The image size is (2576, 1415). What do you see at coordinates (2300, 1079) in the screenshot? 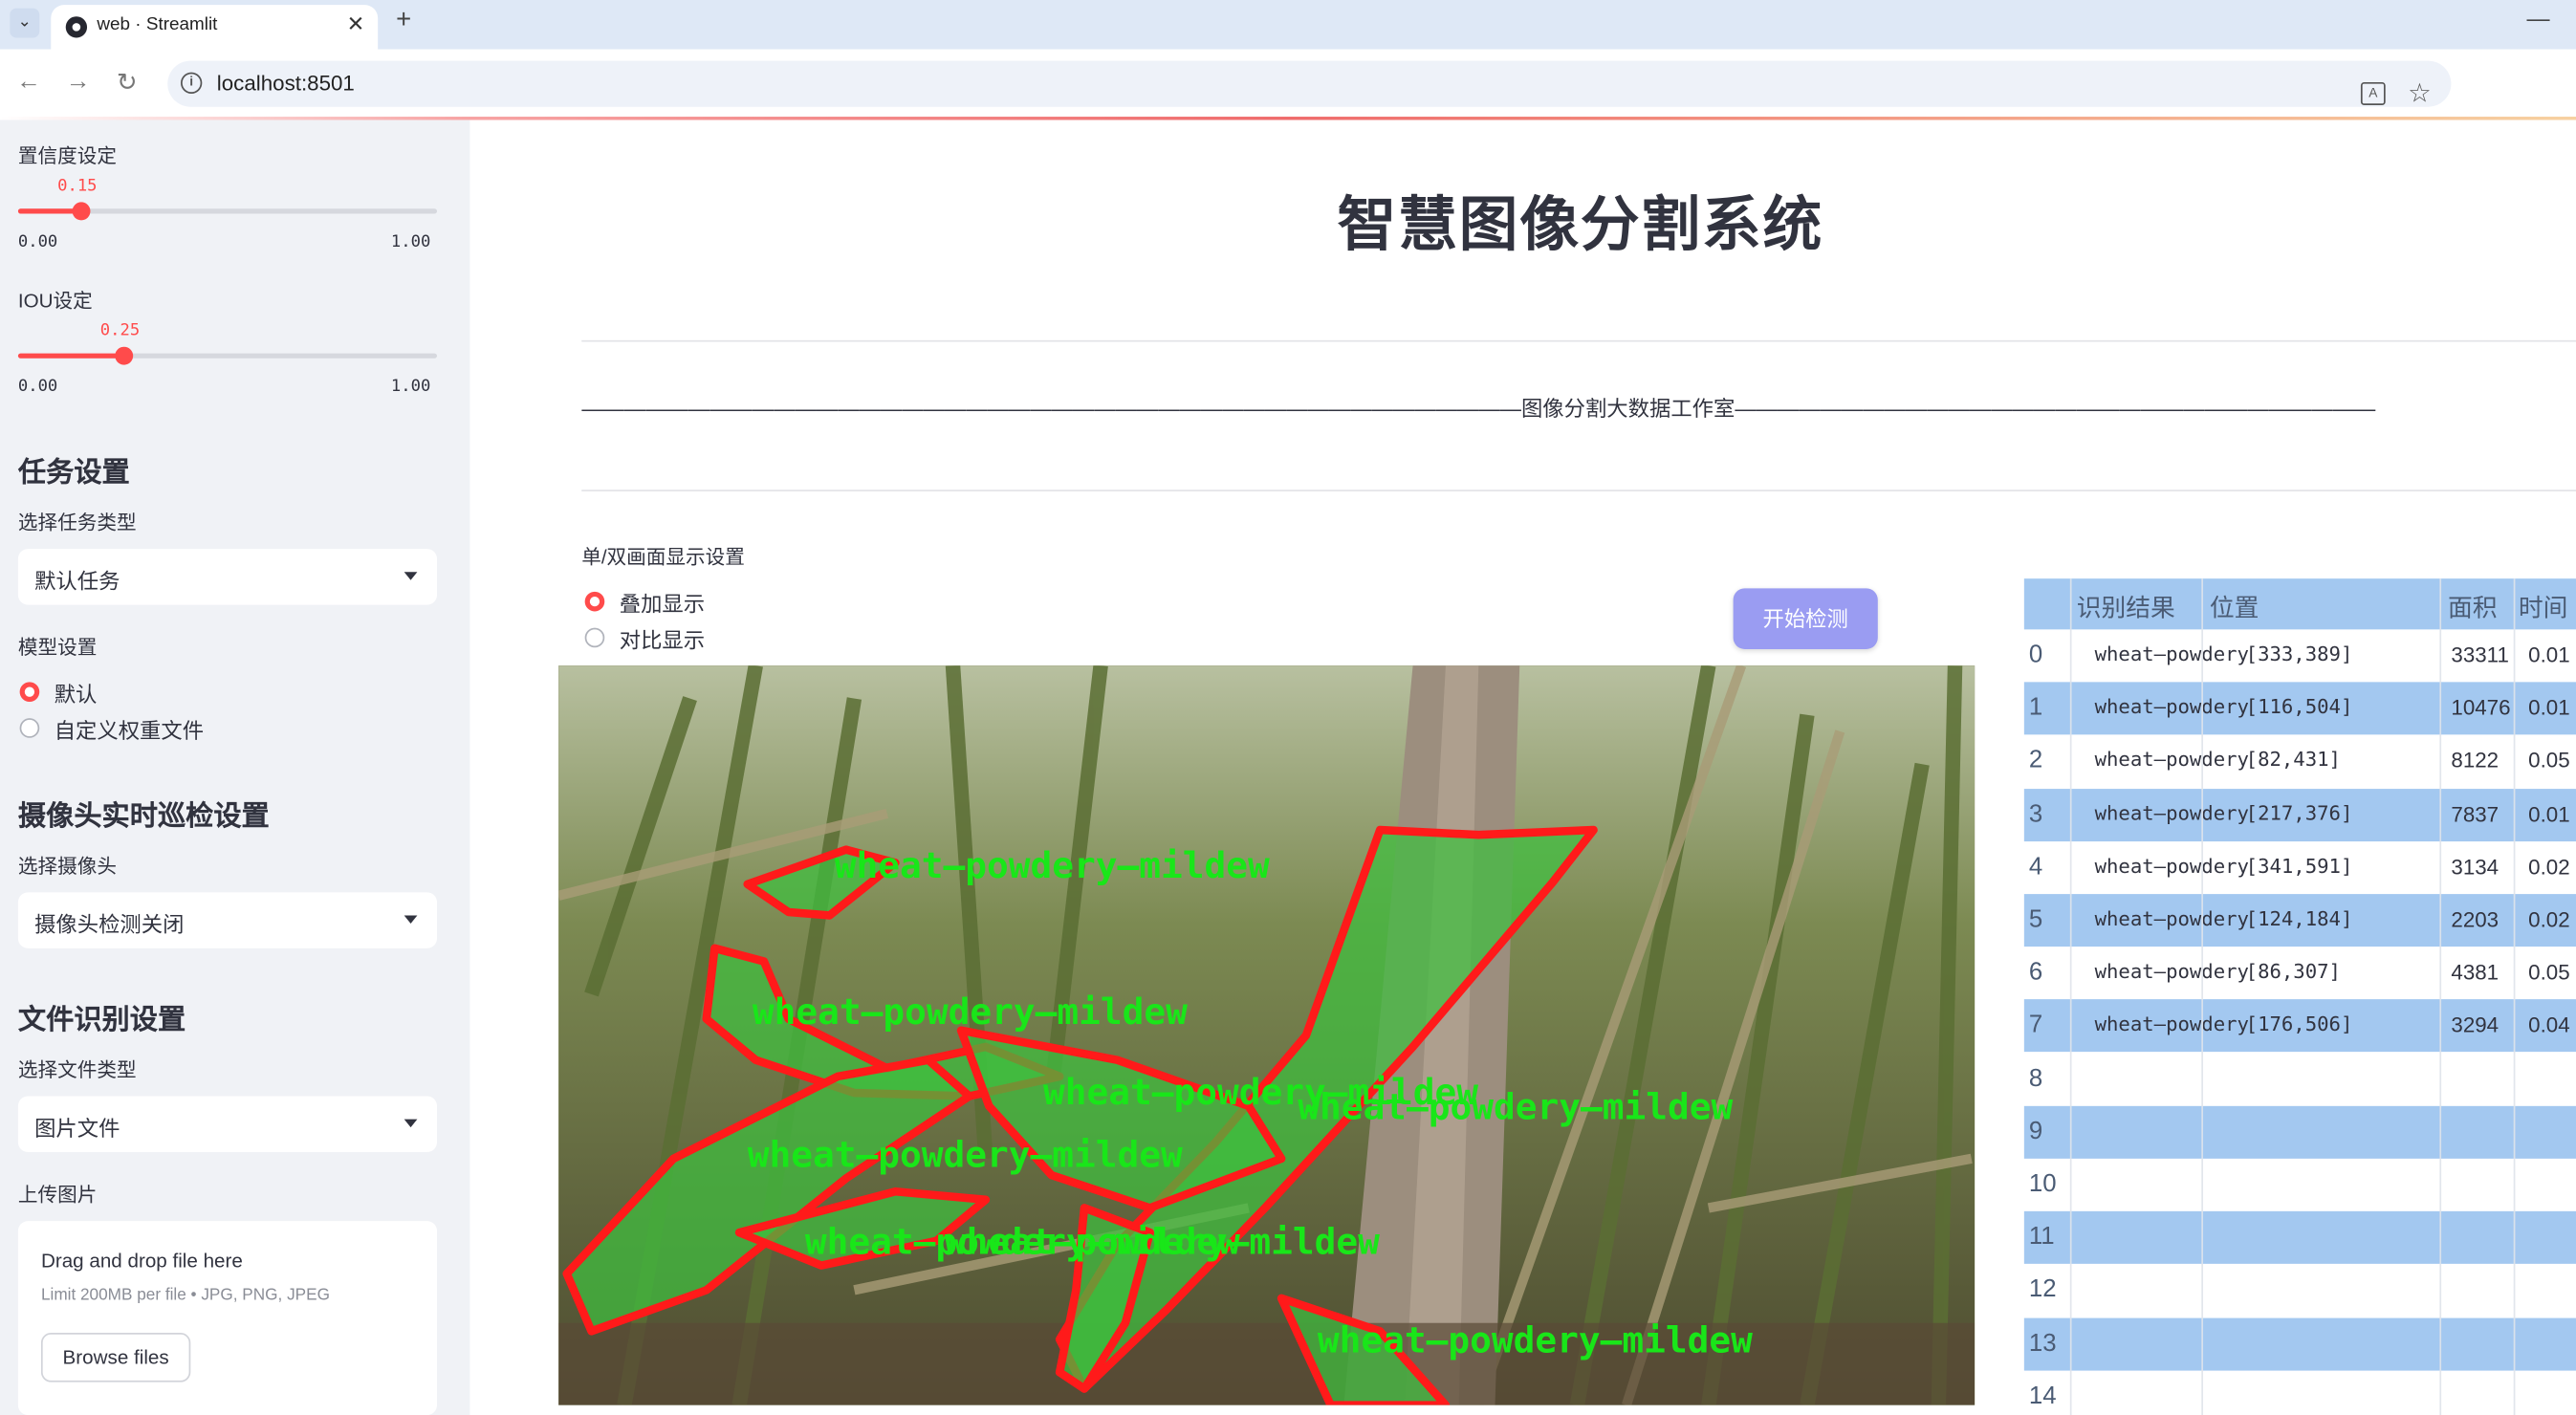
I see `table-row: 8` at bounding box center [2300, 1079].